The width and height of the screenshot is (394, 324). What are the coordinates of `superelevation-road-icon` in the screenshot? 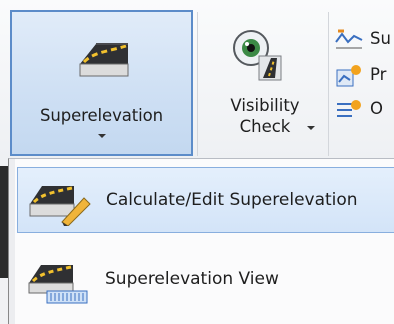 It's located at (104, 60).